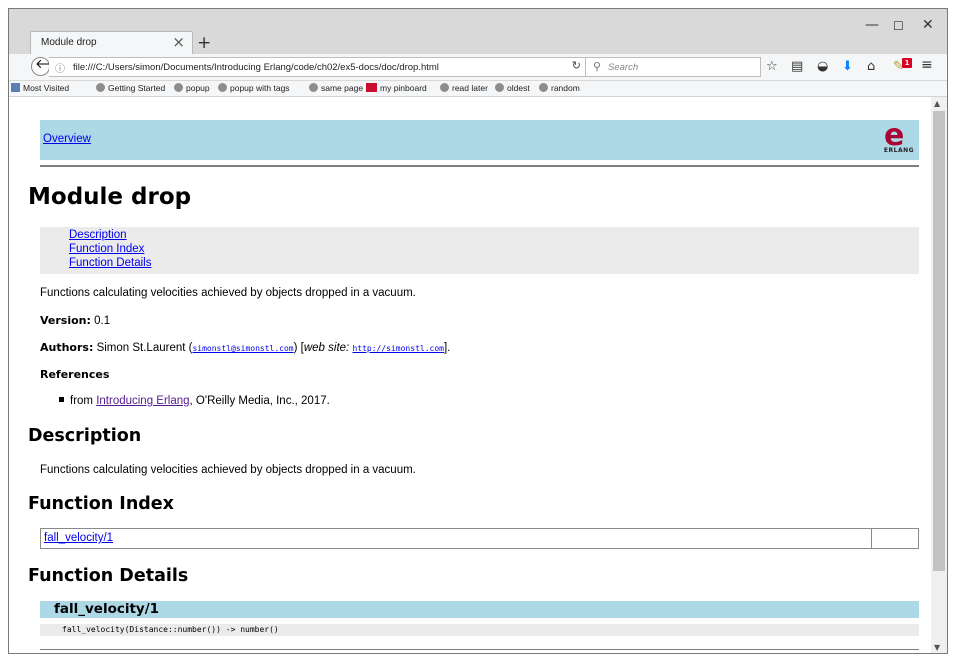 The image size is (956, 660). What do you see at coordinates (101, 504) in the screenshot?
I see `function-index-heading: Function Index` at bounding box center [101, 504].